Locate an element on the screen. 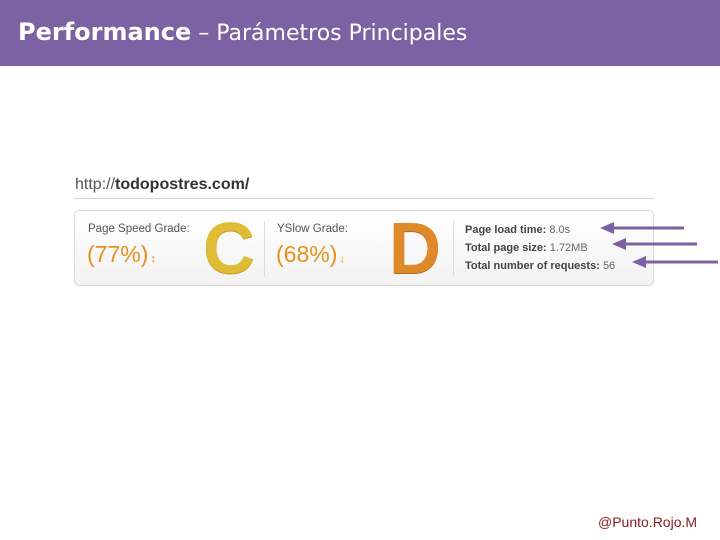 Image resolution: width=720 pixels, height=540 pixels. author-handle: @Punto.Rojo.M is located at coordinates (648, 522).